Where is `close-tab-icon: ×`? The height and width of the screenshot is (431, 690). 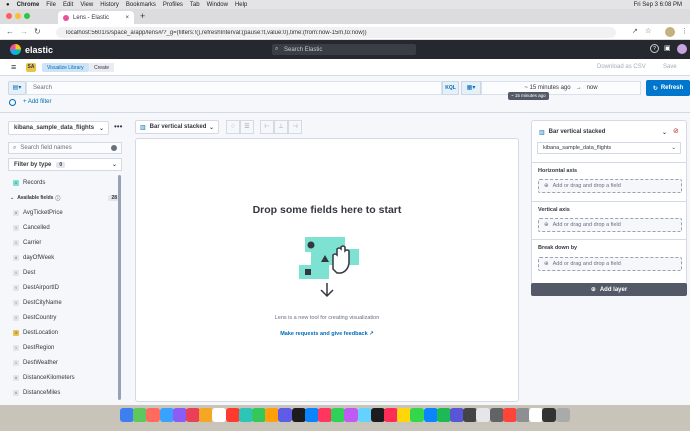 close-tab-icon: × is located at coordinates (127, 18).